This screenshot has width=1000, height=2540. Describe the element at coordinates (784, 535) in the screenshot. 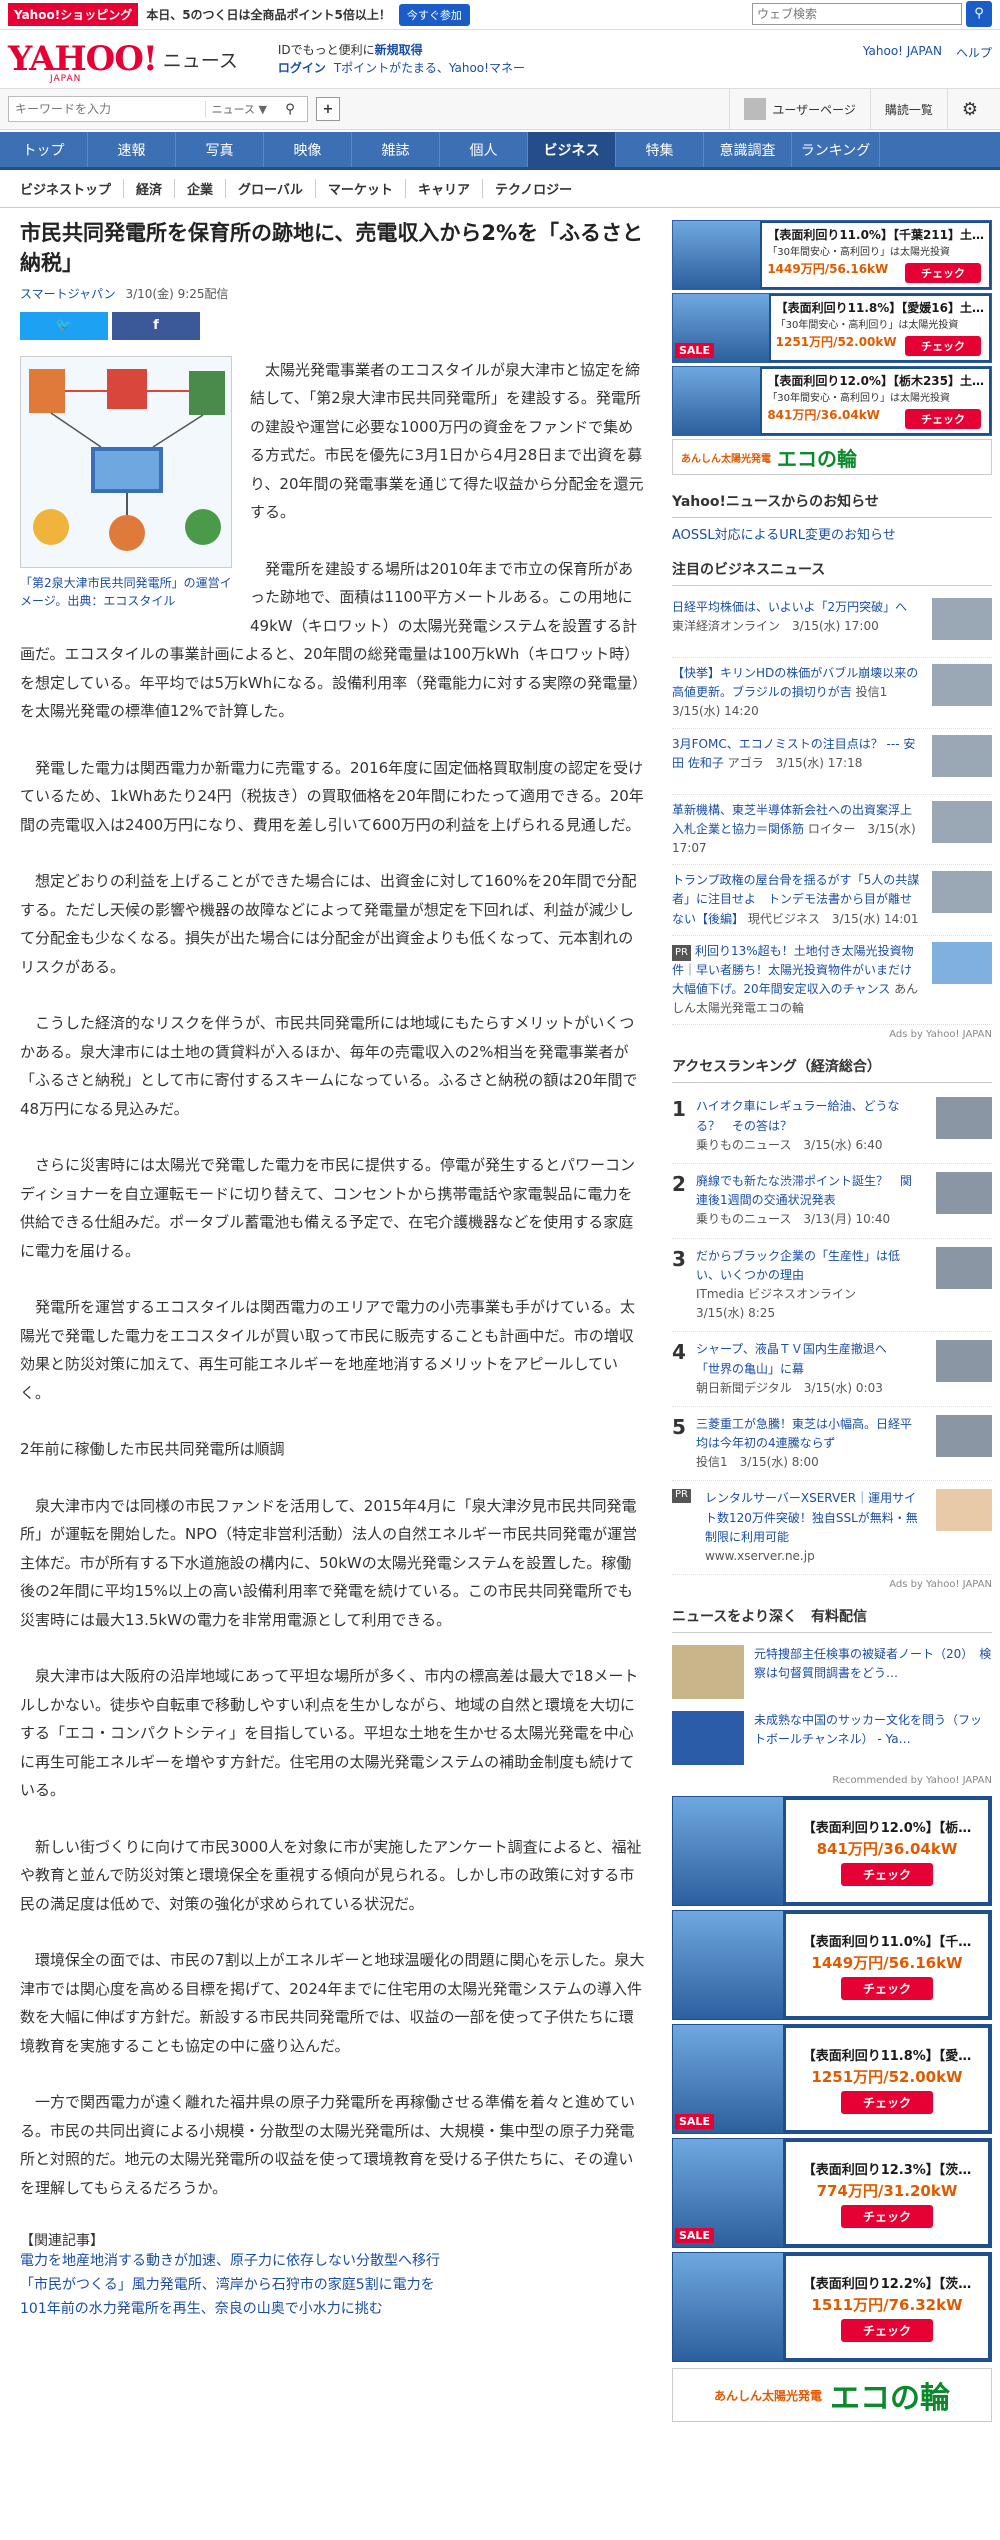

I see `notice-link: AOSSL対応によるURL変更のお知らせ` at that location.